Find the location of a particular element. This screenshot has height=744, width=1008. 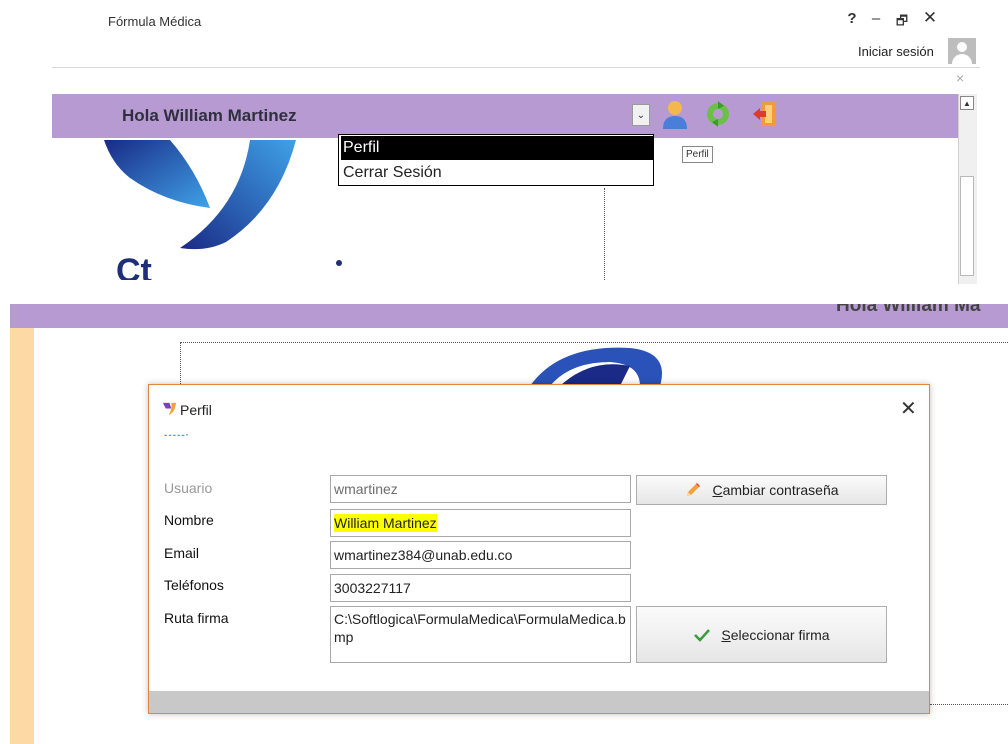

greeting-clip: Hola William Ma is located at coordinates (919, 316).